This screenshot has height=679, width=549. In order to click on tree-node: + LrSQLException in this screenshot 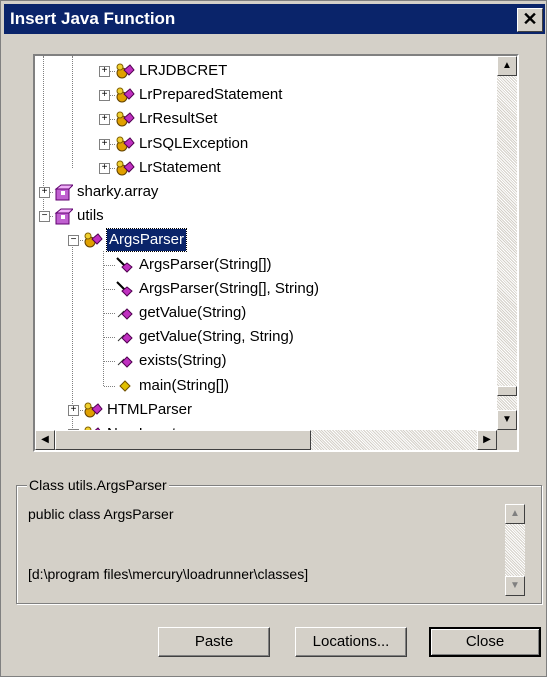, I will do `click(265, 144)`.